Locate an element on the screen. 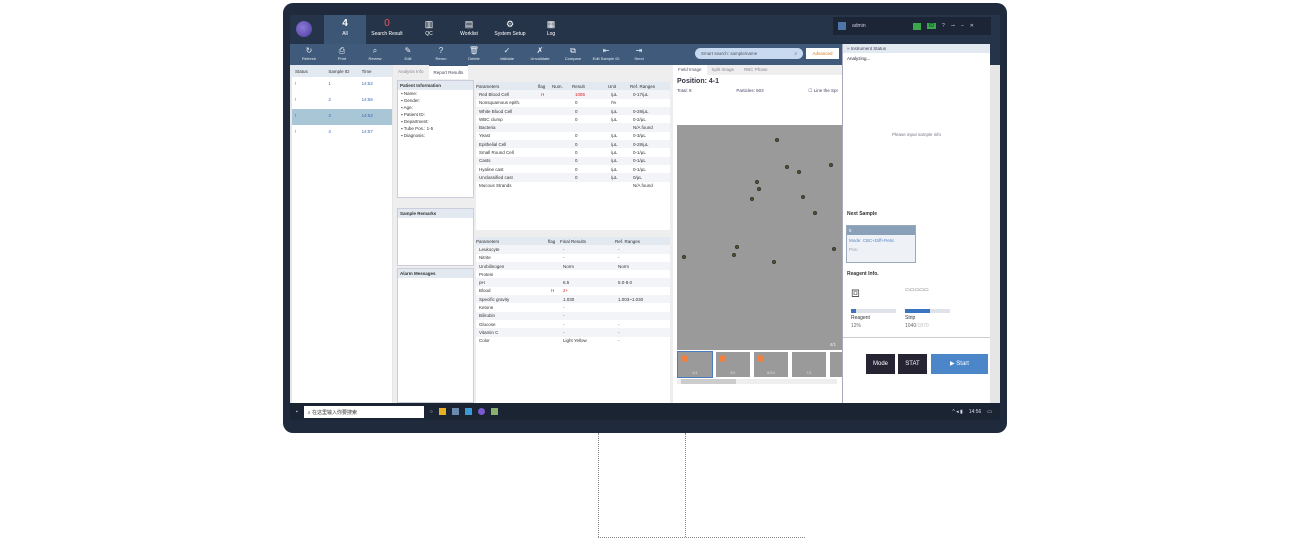 The image size is (1290, 540). table-row: Mucous Strands N/A found is located at coordinates (573, 186).